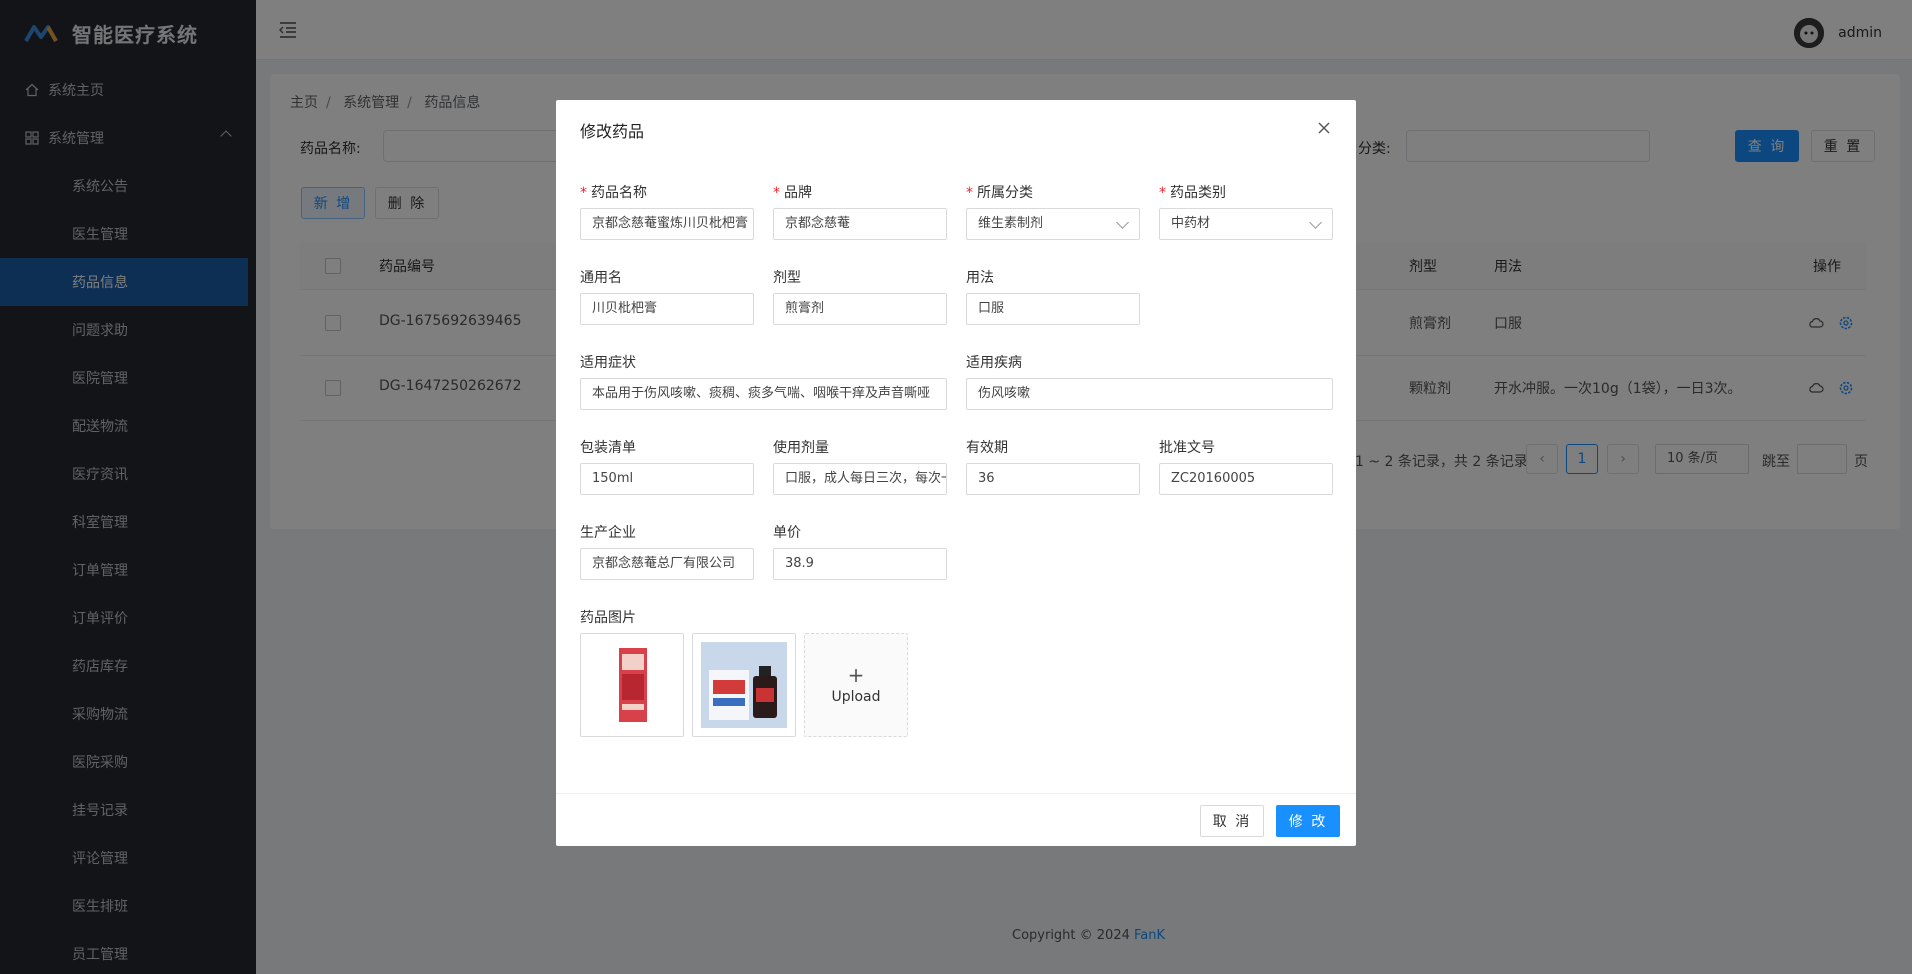 The height and width of the screenshot is (974, 1912). What do you see at coordinates (1246, 479) in the screenshot?
I see `approval-field: ZC20160005` at bounding box center [1246, 479].